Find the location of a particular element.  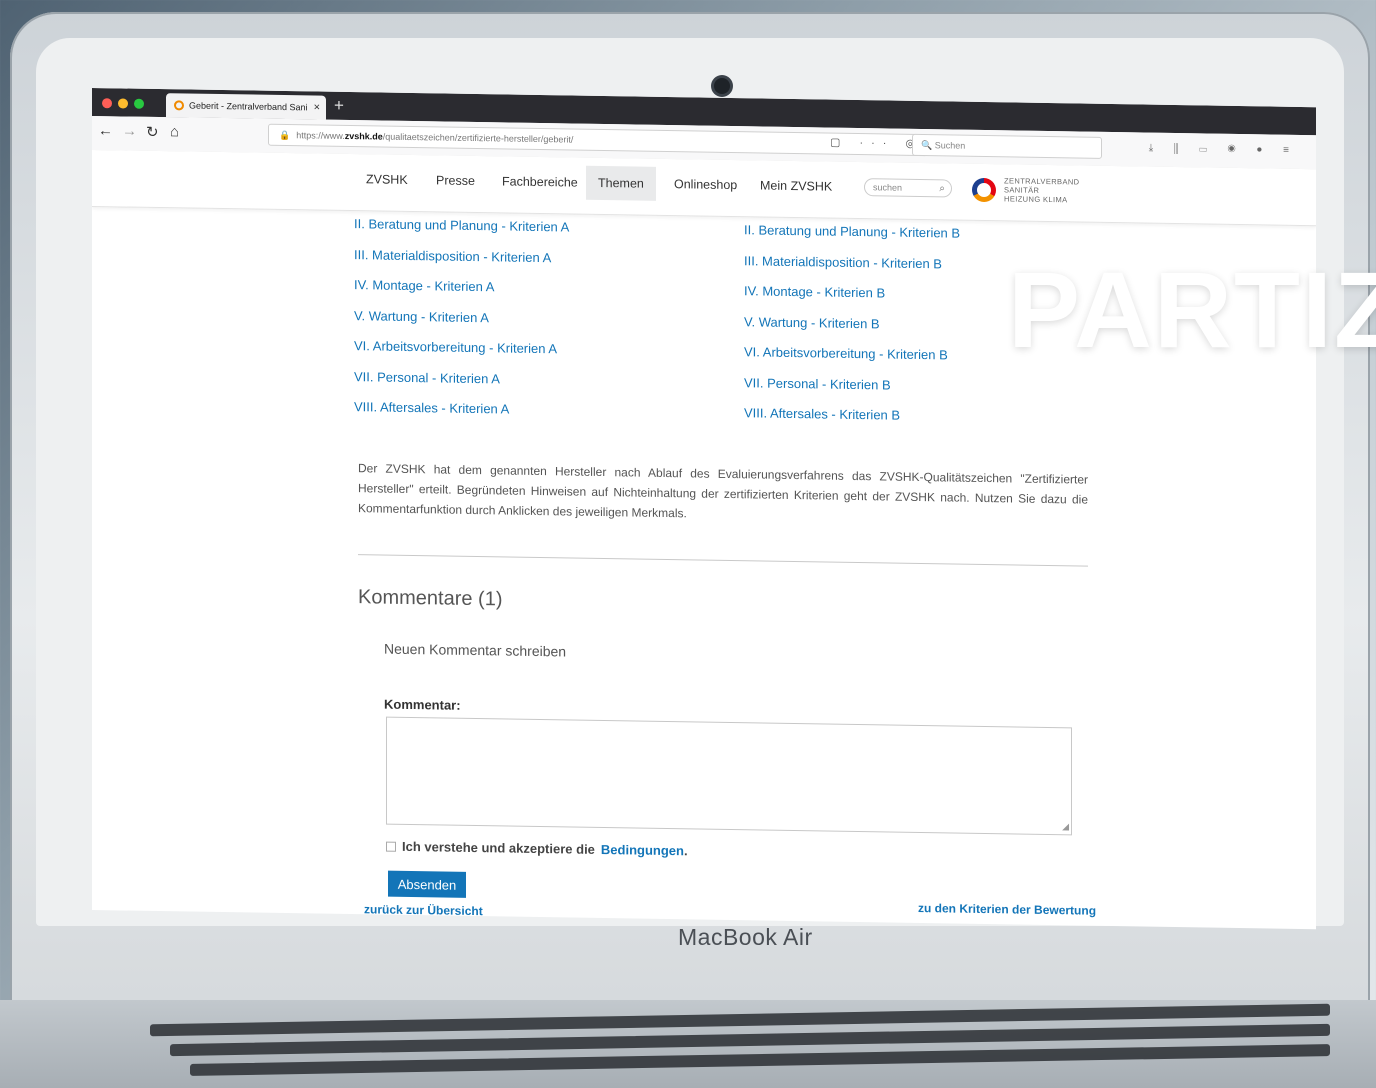

close-window-icon is located at coordinates (107, 103).